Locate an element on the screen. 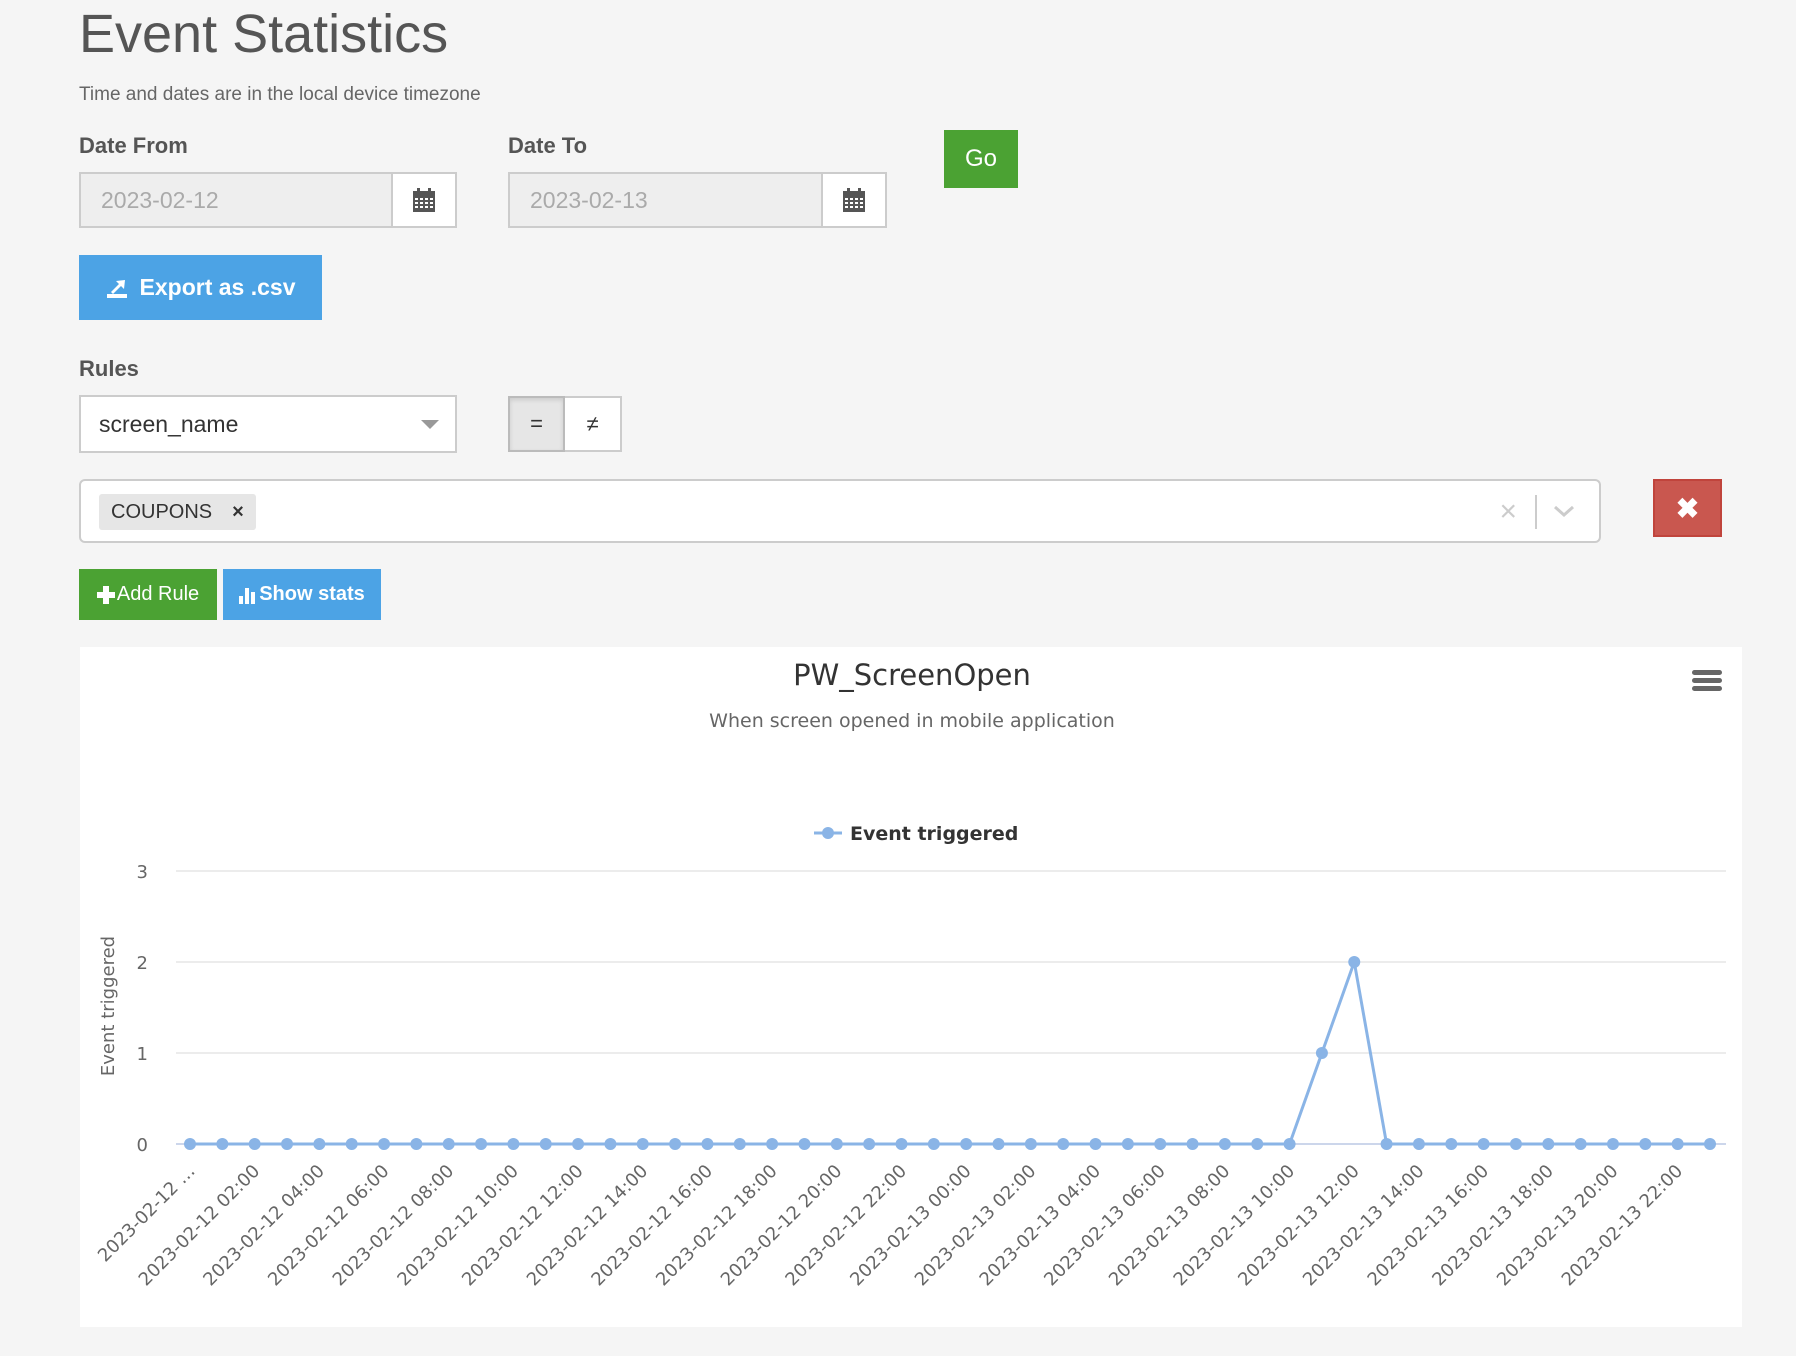  x-tick-label: 2023-02-13 02:00 is located at coordinates (976, 1226).